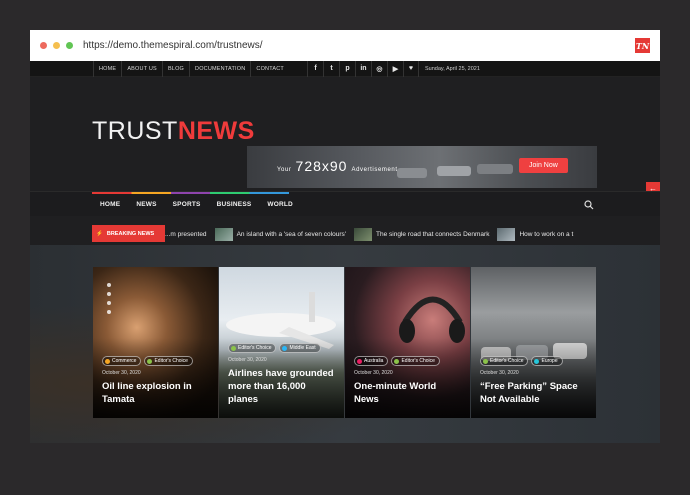  Describe the element at coordinates (394, 68) in the screenshot. I see `youtube-icon: ▶` at that location.